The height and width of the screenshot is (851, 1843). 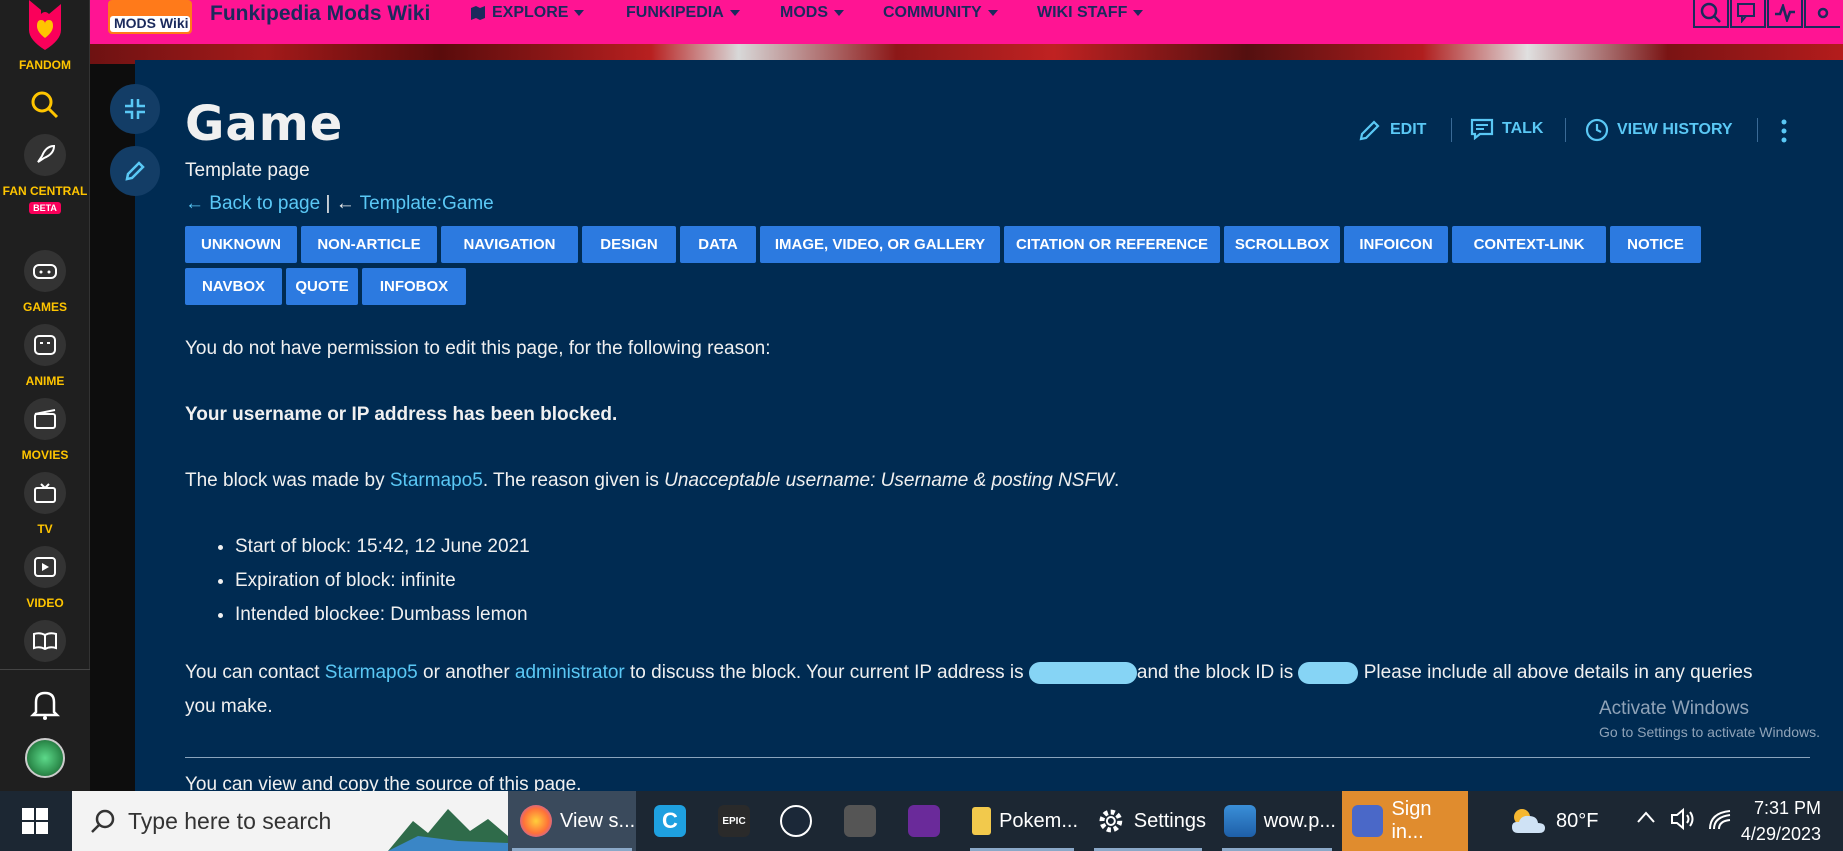 I want to click on rail-tv: TV, so click(x=45, y=504).